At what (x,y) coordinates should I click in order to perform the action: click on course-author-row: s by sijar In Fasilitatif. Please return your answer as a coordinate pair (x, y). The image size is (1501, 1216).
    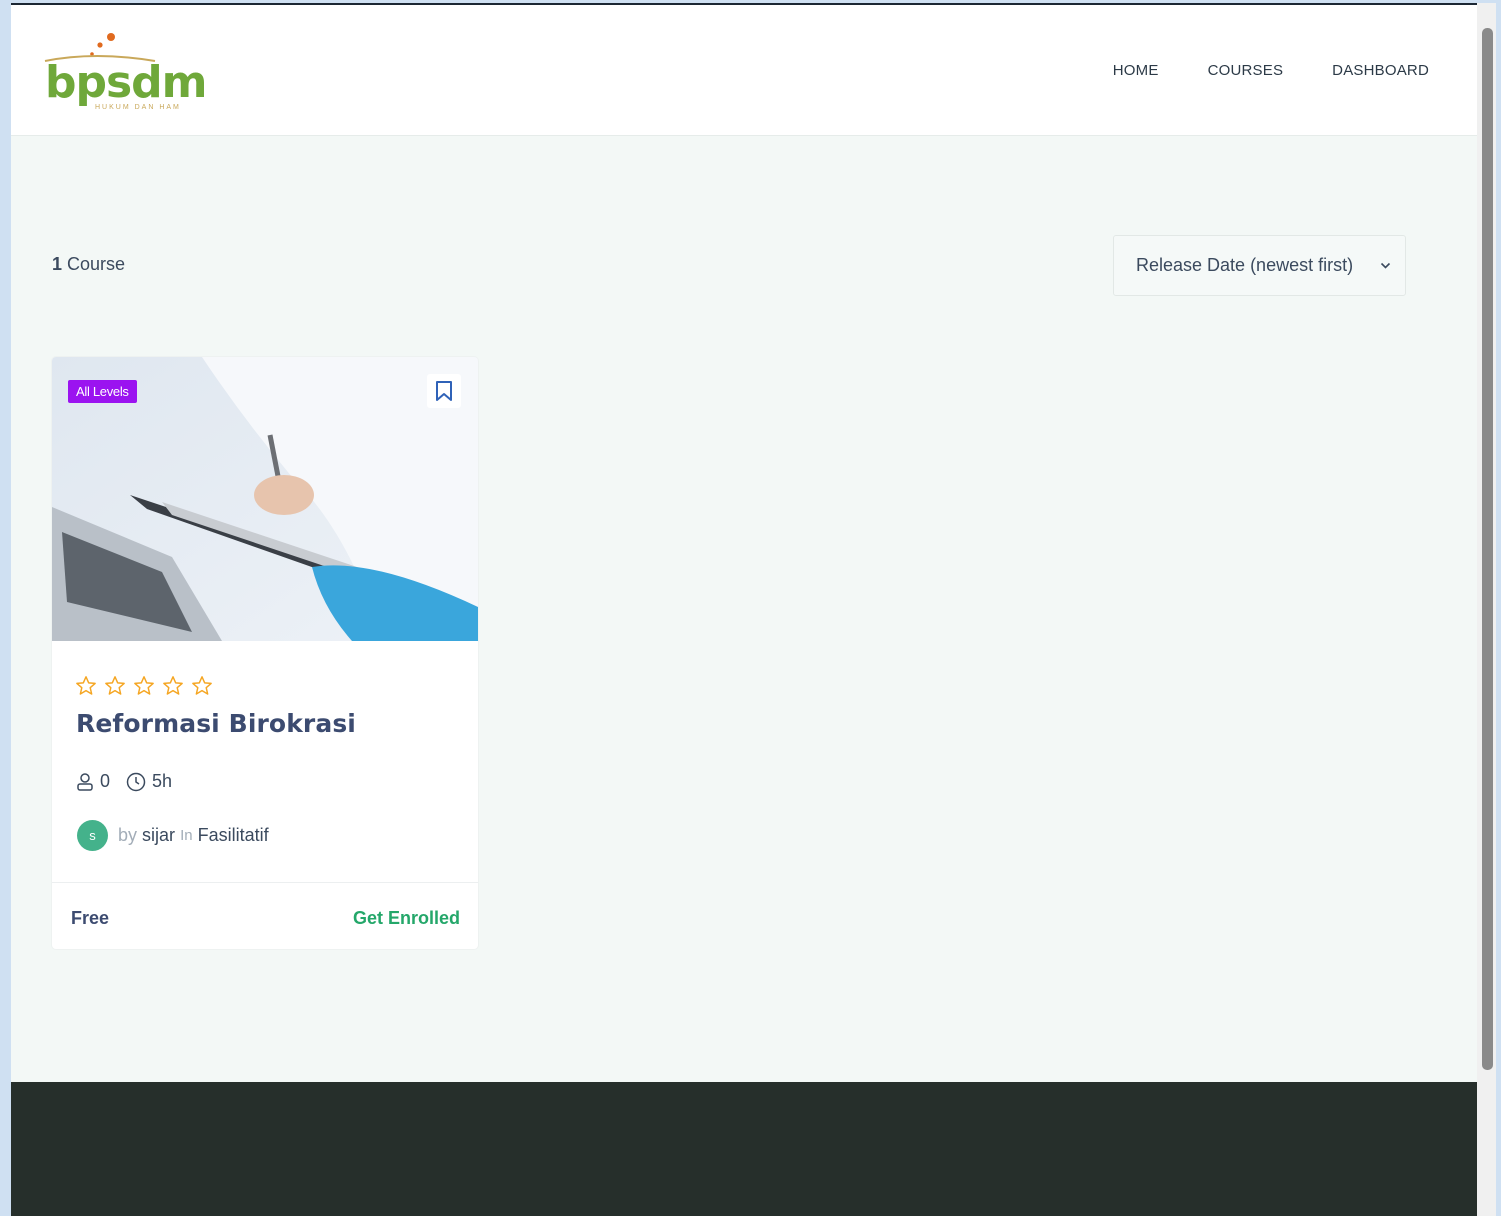
    Looking at the image, I should click on (173, 835).